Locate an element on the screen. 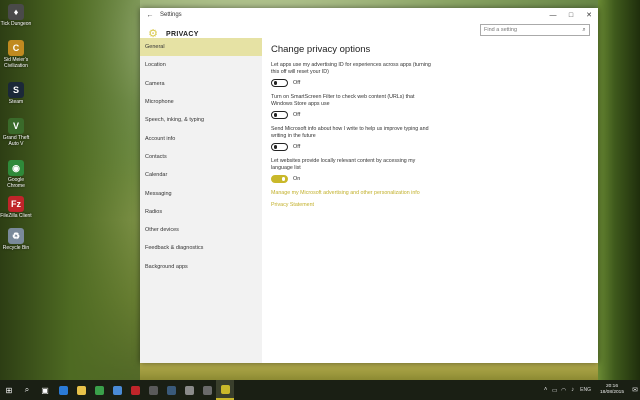 This screenshot has height=400, width=640. steam-icon is located at coordinates (171, 390).